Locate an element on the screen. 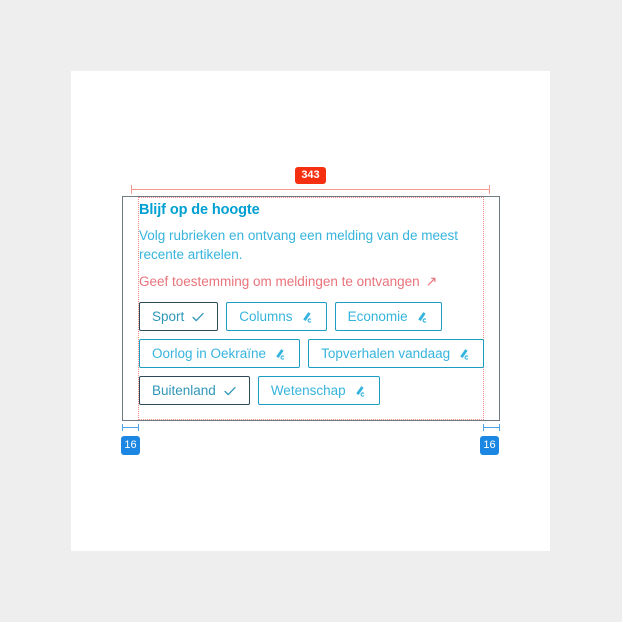  topic-chip-oorlog-in-oekraine: Oorlog in Oekraïne is located at coordinates (220, 353).